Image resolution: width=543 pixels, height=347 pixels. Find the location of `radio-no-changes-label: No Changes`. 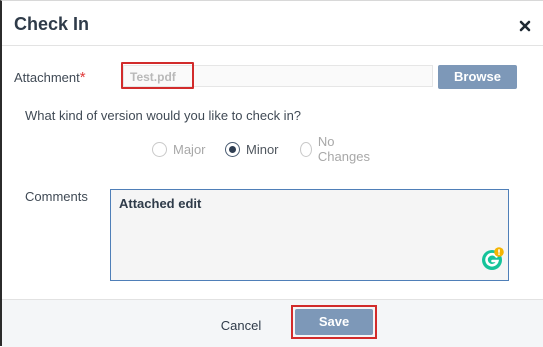

radio-no-changes-label: No Changes is located at coordinates (343, 149).